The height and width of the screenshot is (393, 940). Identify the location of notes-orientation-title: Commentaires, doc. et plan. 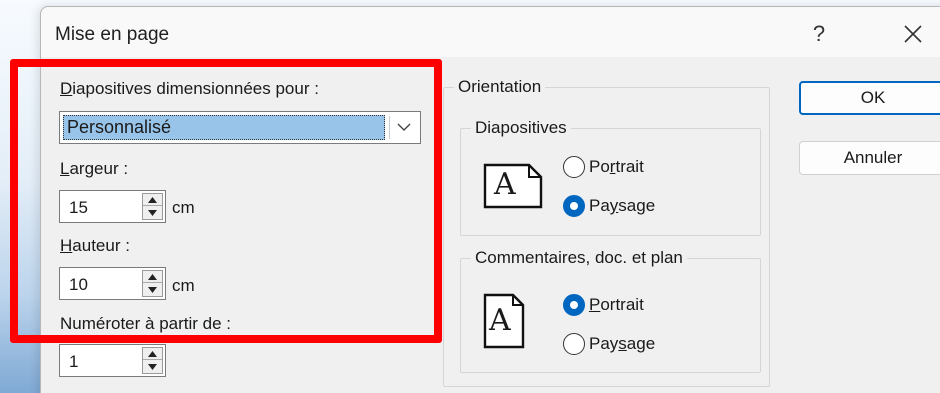
(579, 258).